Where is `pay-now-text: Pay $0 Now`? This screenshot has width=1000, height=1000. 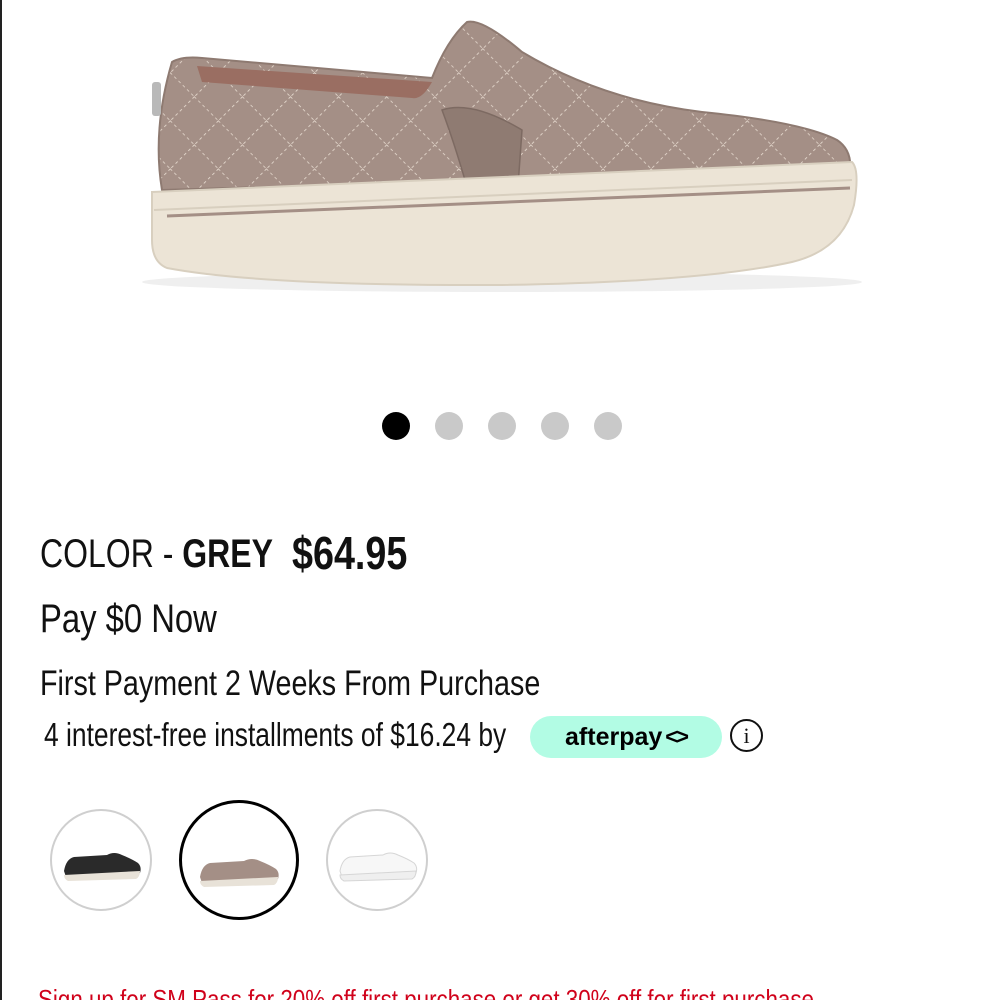 pay-now-text: Pay $0 Now is located at coordinates (128, 619).